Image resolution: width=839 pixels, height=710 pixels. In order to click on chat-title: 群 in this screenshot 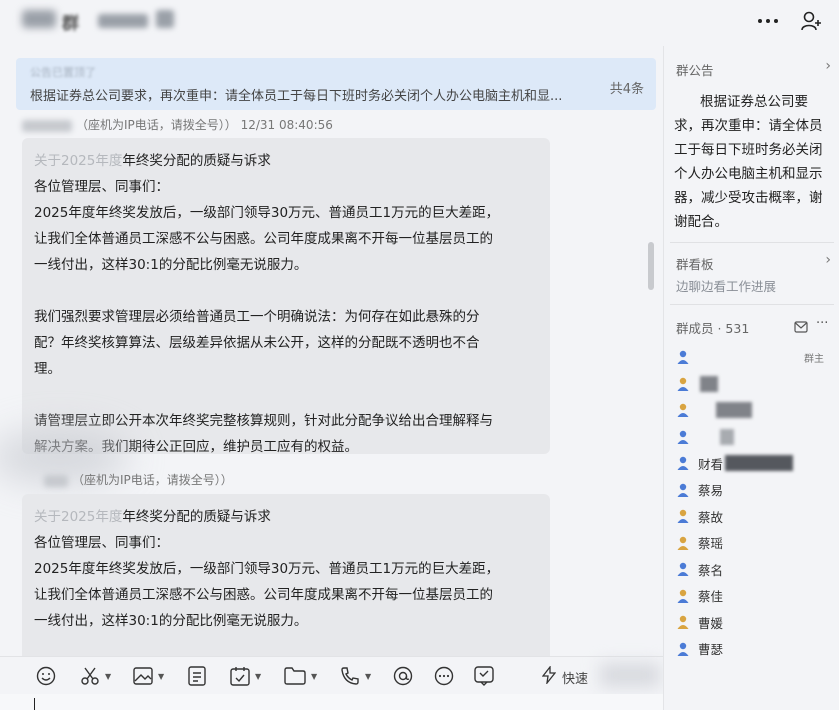, I will do `click(70, 24)`.